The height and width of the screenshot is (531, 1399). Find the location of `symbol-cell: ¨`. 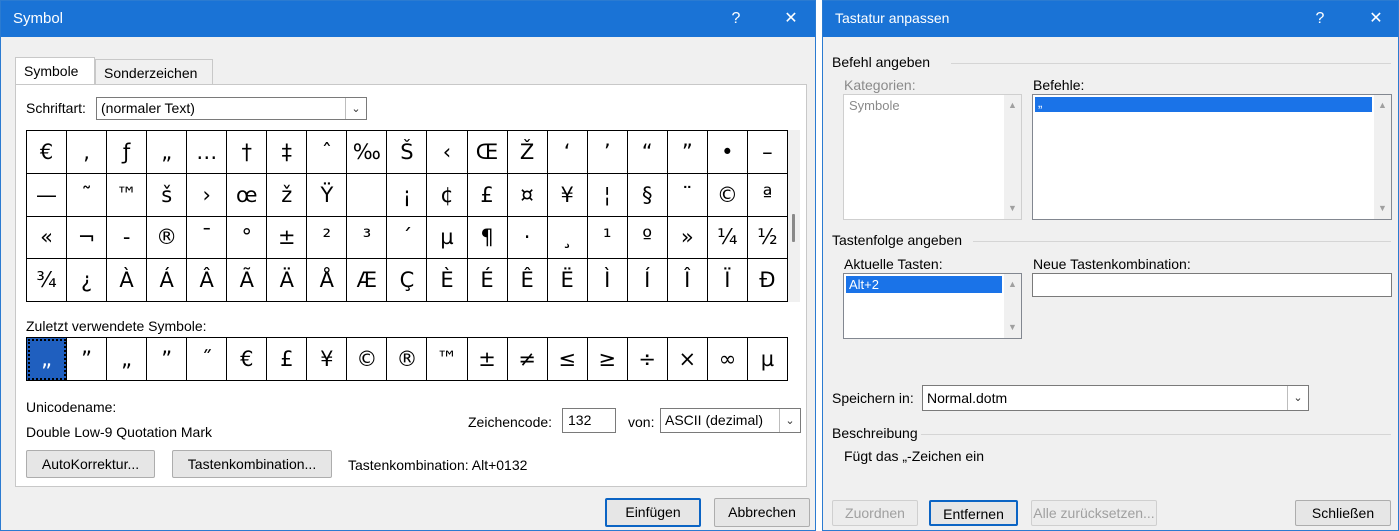

symbol-cell: ¨ is located at coordinates (687, 194).